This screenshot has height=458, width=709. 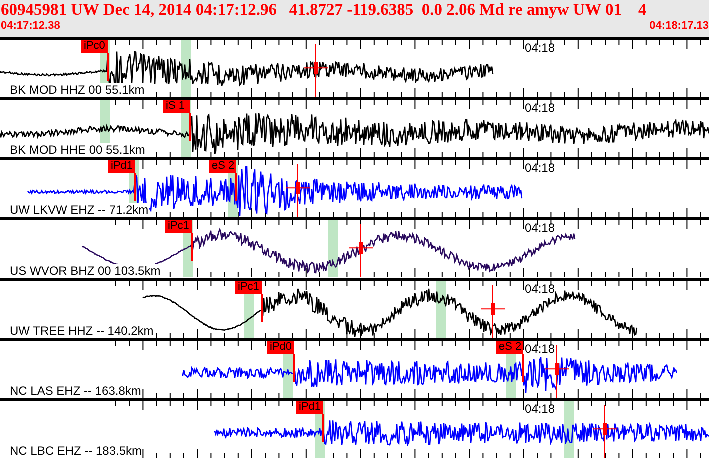 I want to click on station-label: NC LBC EHZ -- 183.5km, so click(x=76, y=451).